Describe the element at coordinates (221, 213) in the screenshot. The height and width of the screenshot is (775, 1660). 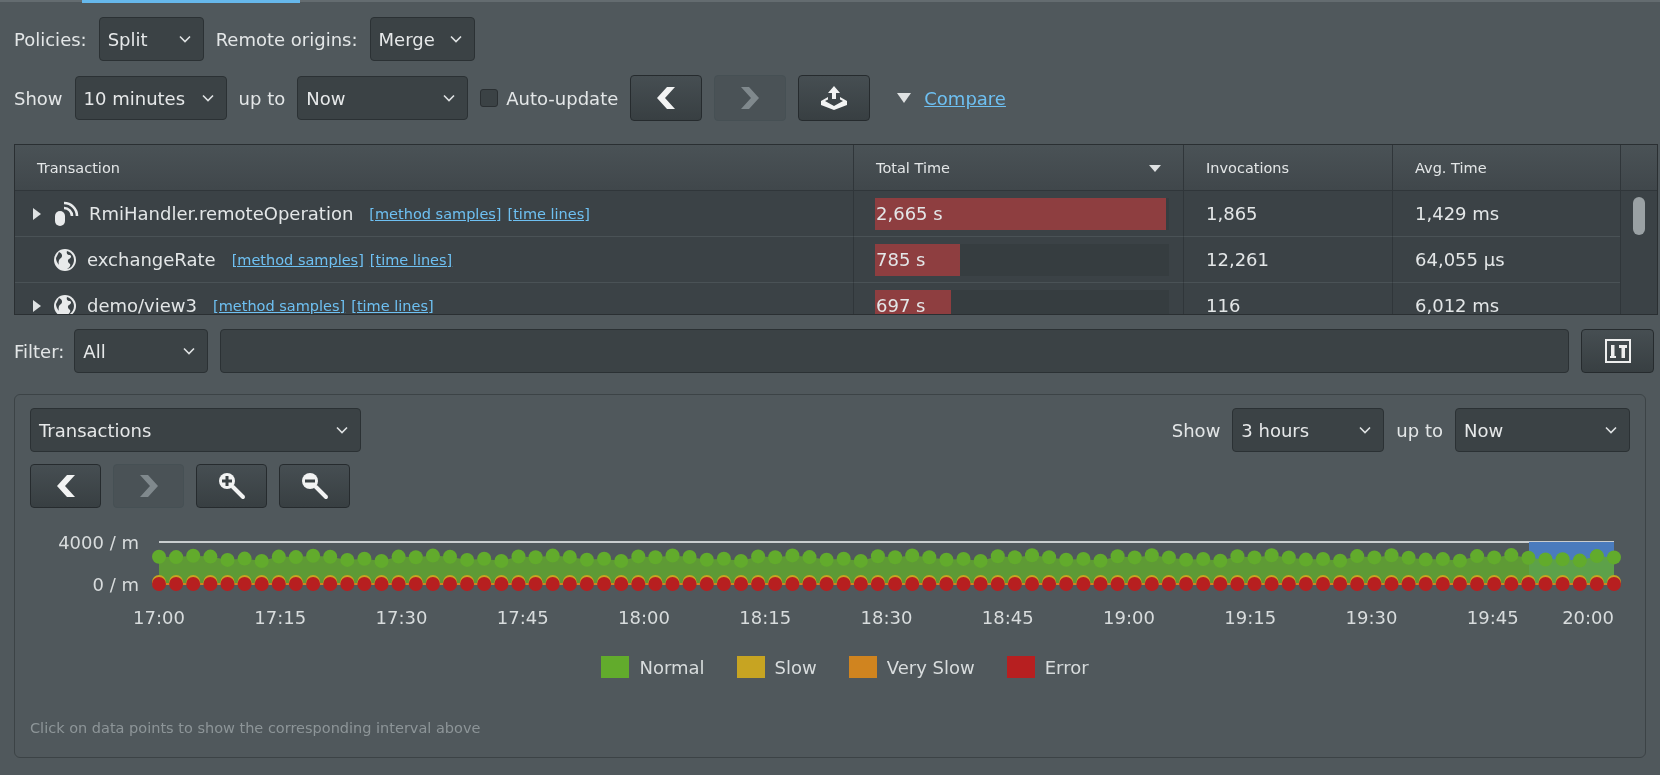
I see `transaction-name: RmiHandler.remoteOperation` at that location.